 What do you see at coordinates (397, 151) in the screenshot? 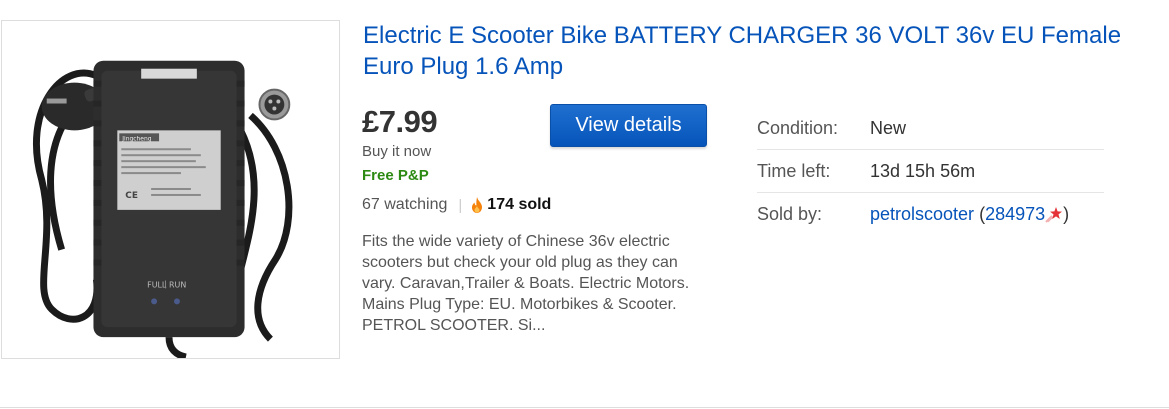
I see `buy-format-label: Buy it now` at bounding box center [397, 151].